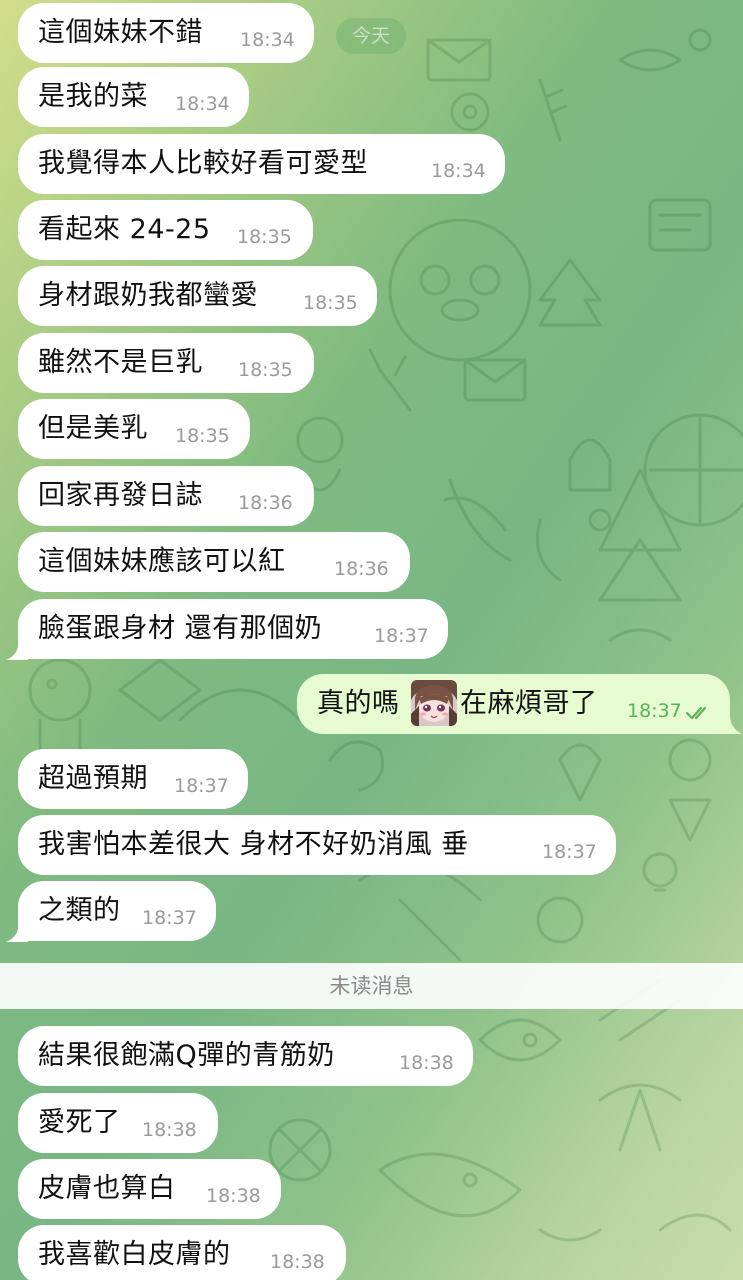  Describe the element at coordinates (253, 844) in the screenshot. I see `message-text: 我害怕本差很大 身材不好奶消風 垂` at that location.